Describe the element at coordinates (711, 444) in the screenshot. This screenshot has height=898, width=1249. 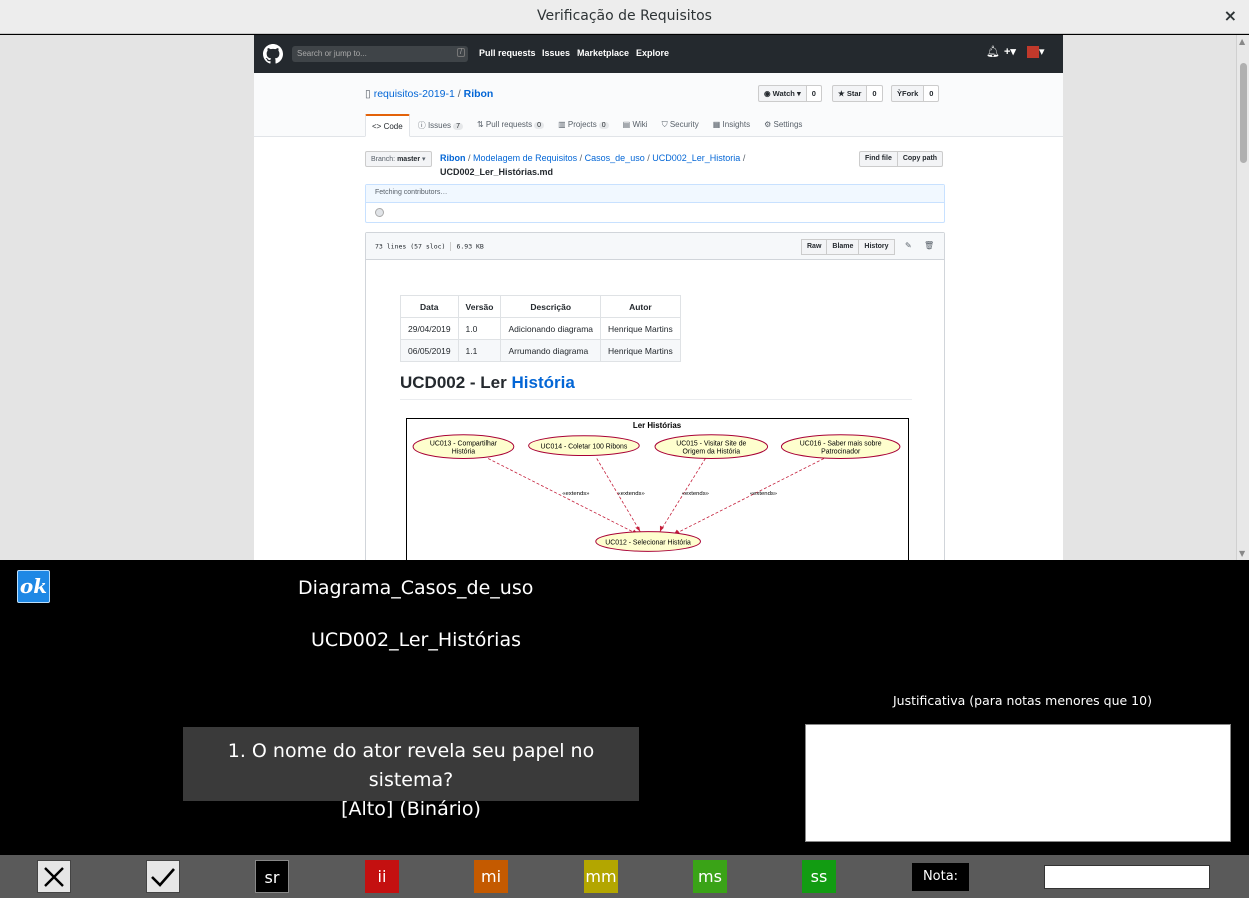
I see `use-case-label: UC015 - Visitar Site de` at that location.